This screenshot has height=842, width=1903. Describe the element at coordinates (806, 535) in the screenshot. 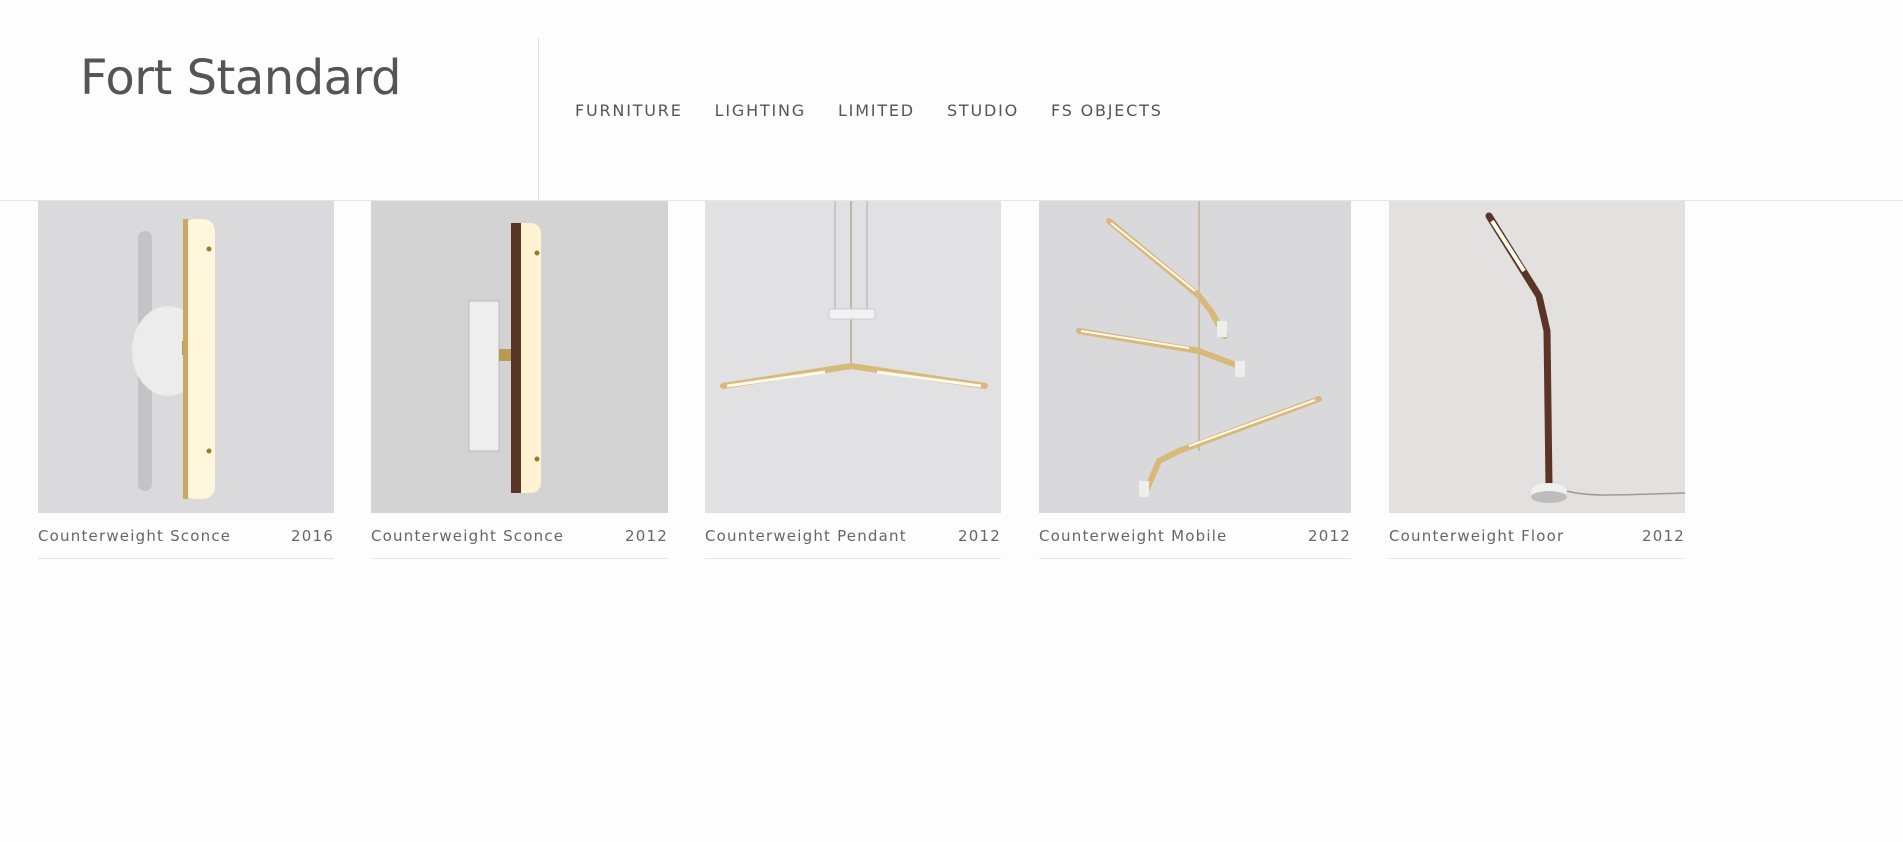

I see `product-name: Counterweight Pendant` at that location.